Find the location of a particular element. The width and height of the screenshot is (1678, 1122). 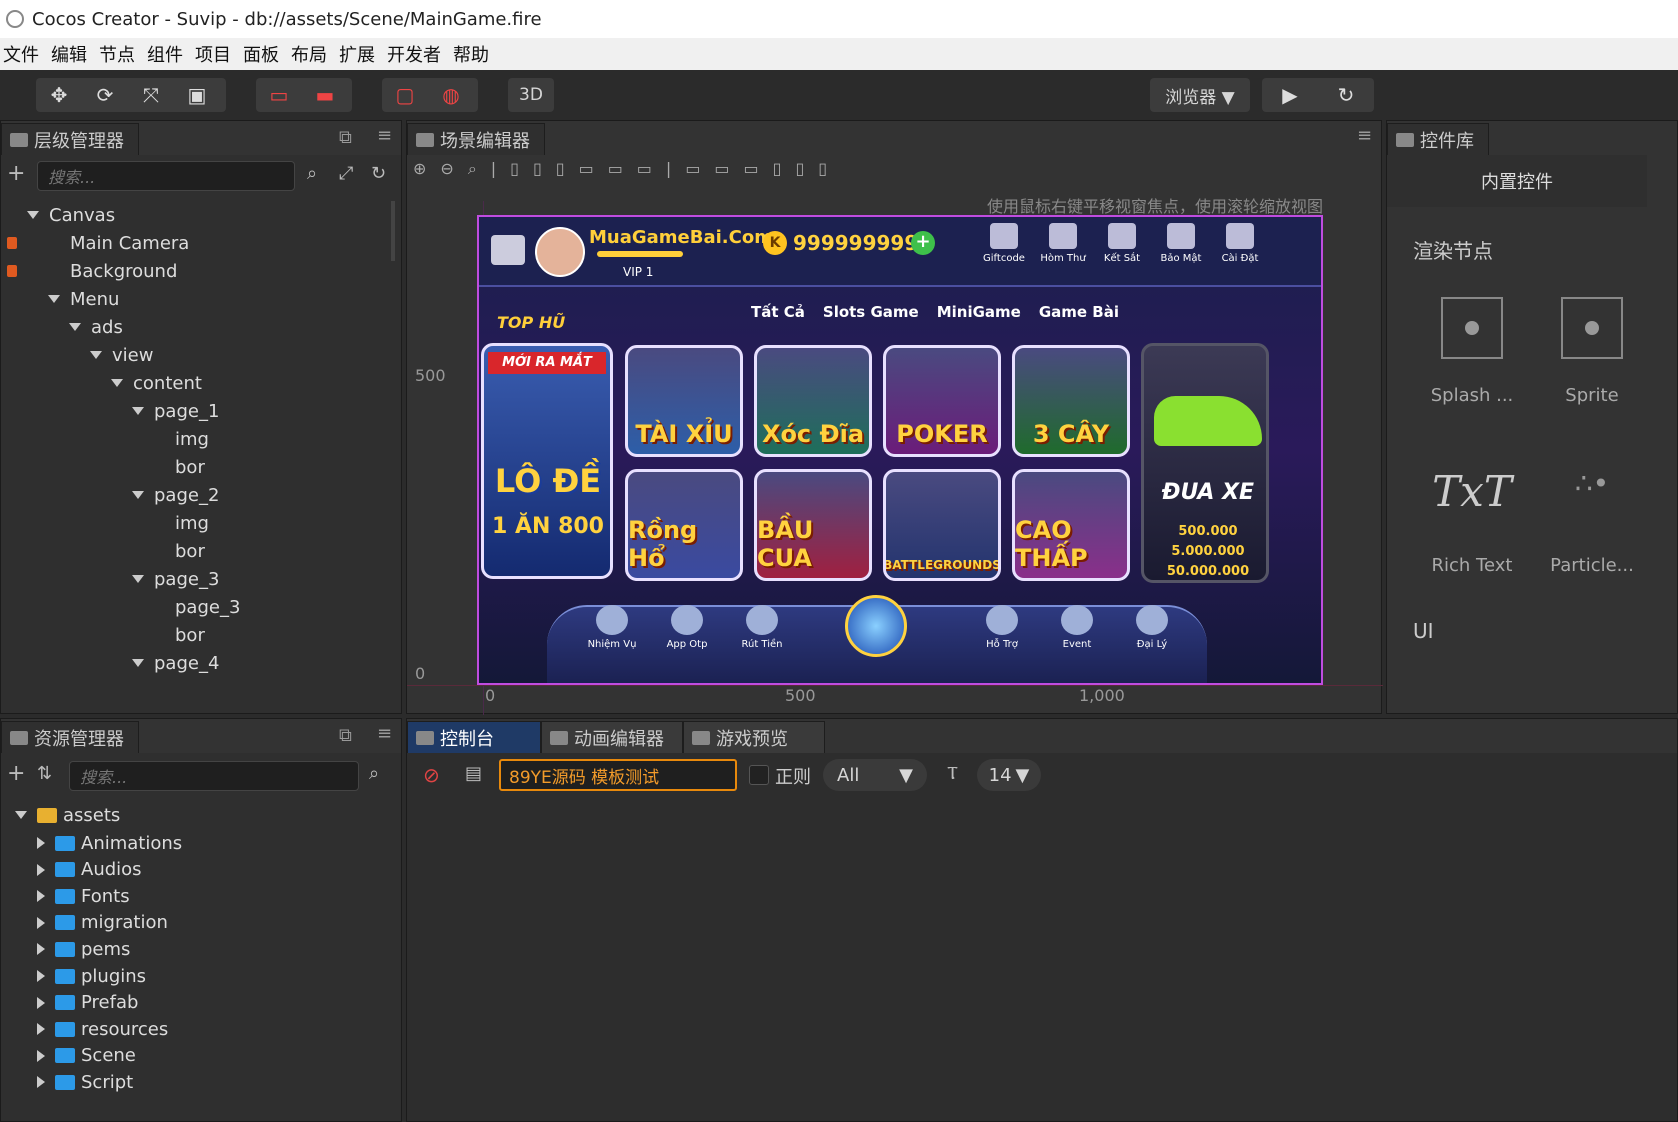

game-tile: 3 CÂY is located at coordinates (1071, 401).